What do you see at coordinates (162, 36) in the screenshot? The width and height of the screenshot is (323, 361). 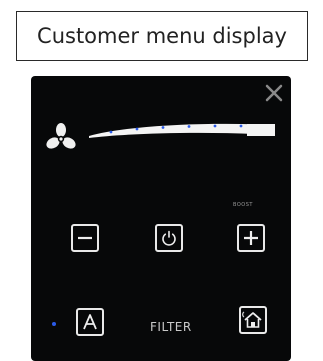 I see `caption-title: Customer menu display` at bounding box center [162, 36].